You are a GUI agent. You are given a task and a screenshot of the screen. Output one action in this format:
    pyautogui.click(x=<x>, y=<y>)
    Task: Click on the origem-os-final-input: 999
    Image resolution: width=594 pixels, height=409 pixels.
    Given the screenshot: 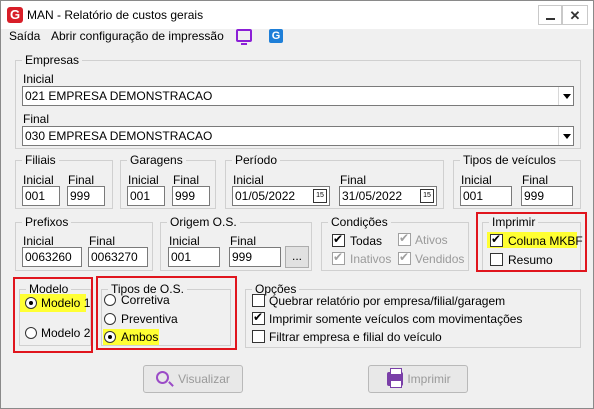 What is the action you would take?
    pyautogui.click(x=255, y=257)
    